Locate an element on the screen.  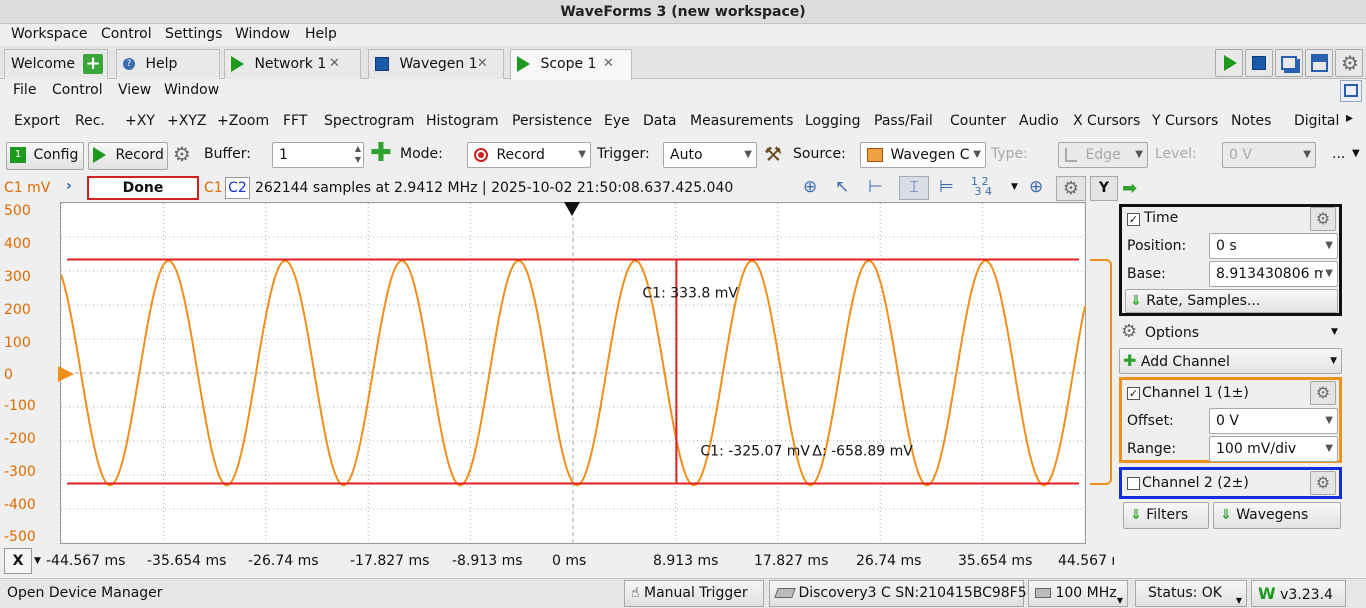
inst-xyz: +XYZ is located at coordinates (186, 121).